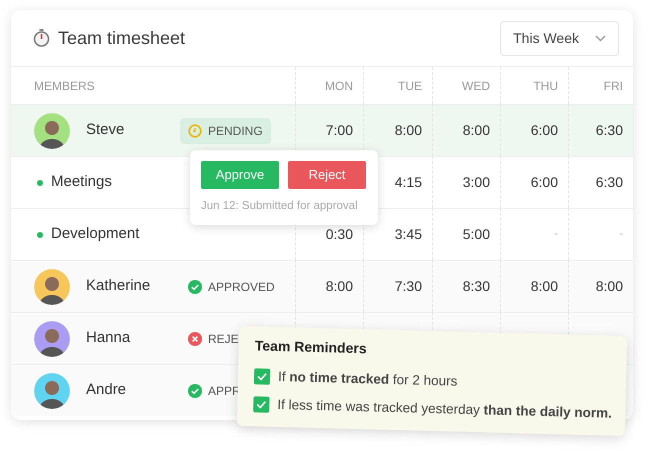 The image size is (645, 453). What do you see at coordinates (95, 234) in the screenshot?
I see `task-name: Development` at bounding box center [95, 234].